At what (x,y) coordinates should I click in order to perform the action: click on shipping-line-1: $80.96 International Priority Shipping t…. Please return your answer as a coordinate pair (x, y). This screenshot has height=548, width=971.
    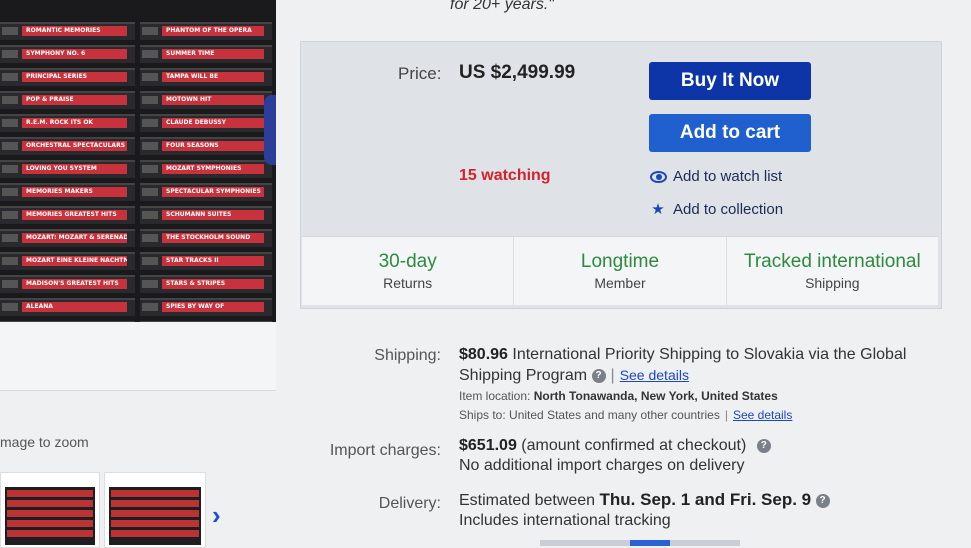
    Looking at the image, I should click on (682, 355).